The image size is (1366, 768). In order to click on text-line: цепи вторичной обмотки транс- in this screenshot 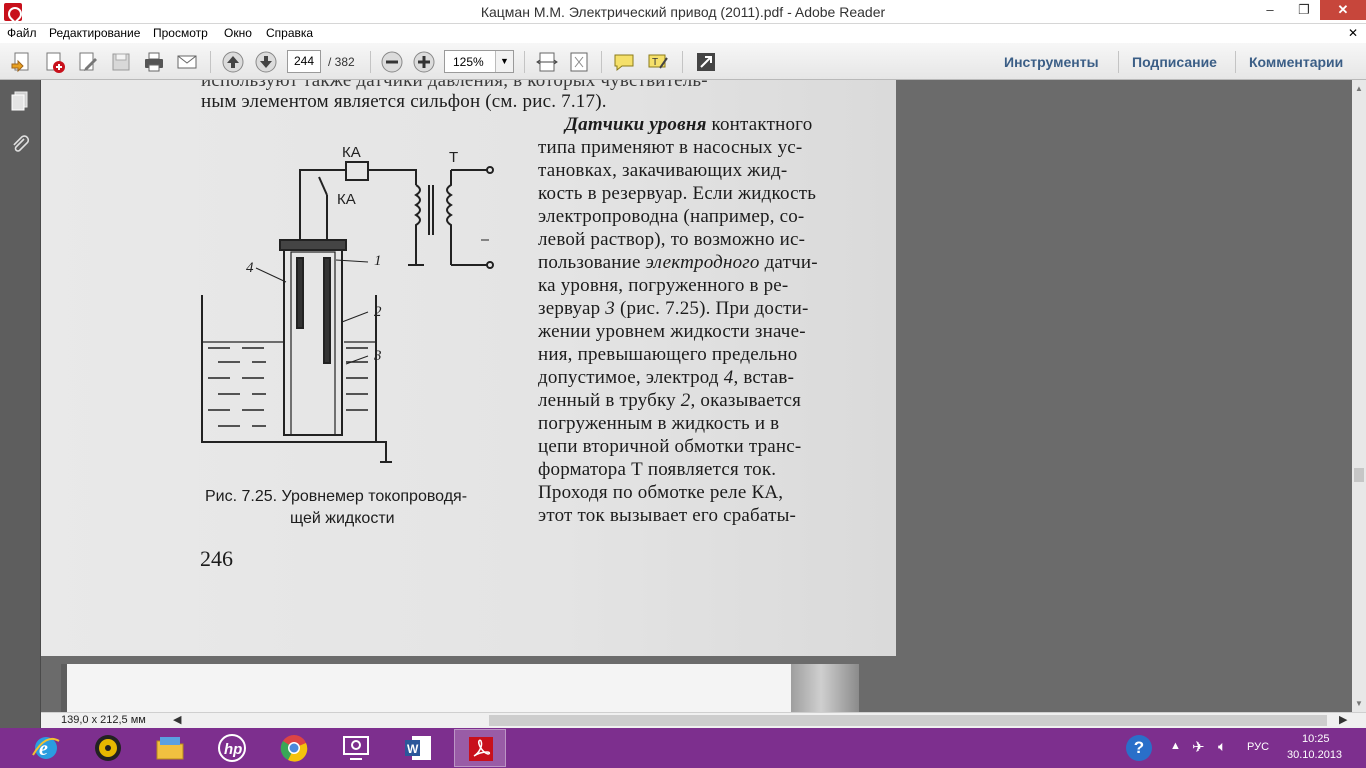, I will do `click(670, 446)`.